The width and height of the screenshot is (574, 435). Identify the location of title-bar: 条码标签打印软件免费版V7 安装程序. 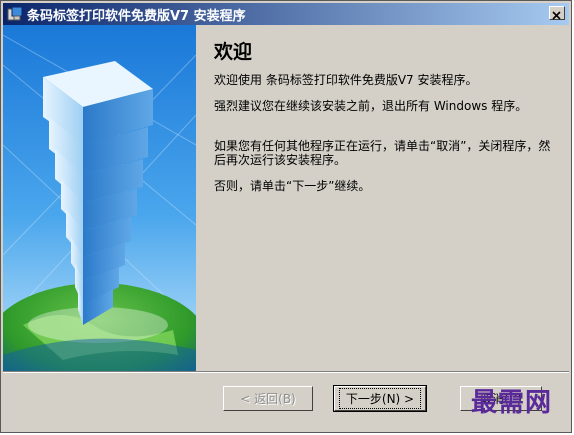
(286, 14).